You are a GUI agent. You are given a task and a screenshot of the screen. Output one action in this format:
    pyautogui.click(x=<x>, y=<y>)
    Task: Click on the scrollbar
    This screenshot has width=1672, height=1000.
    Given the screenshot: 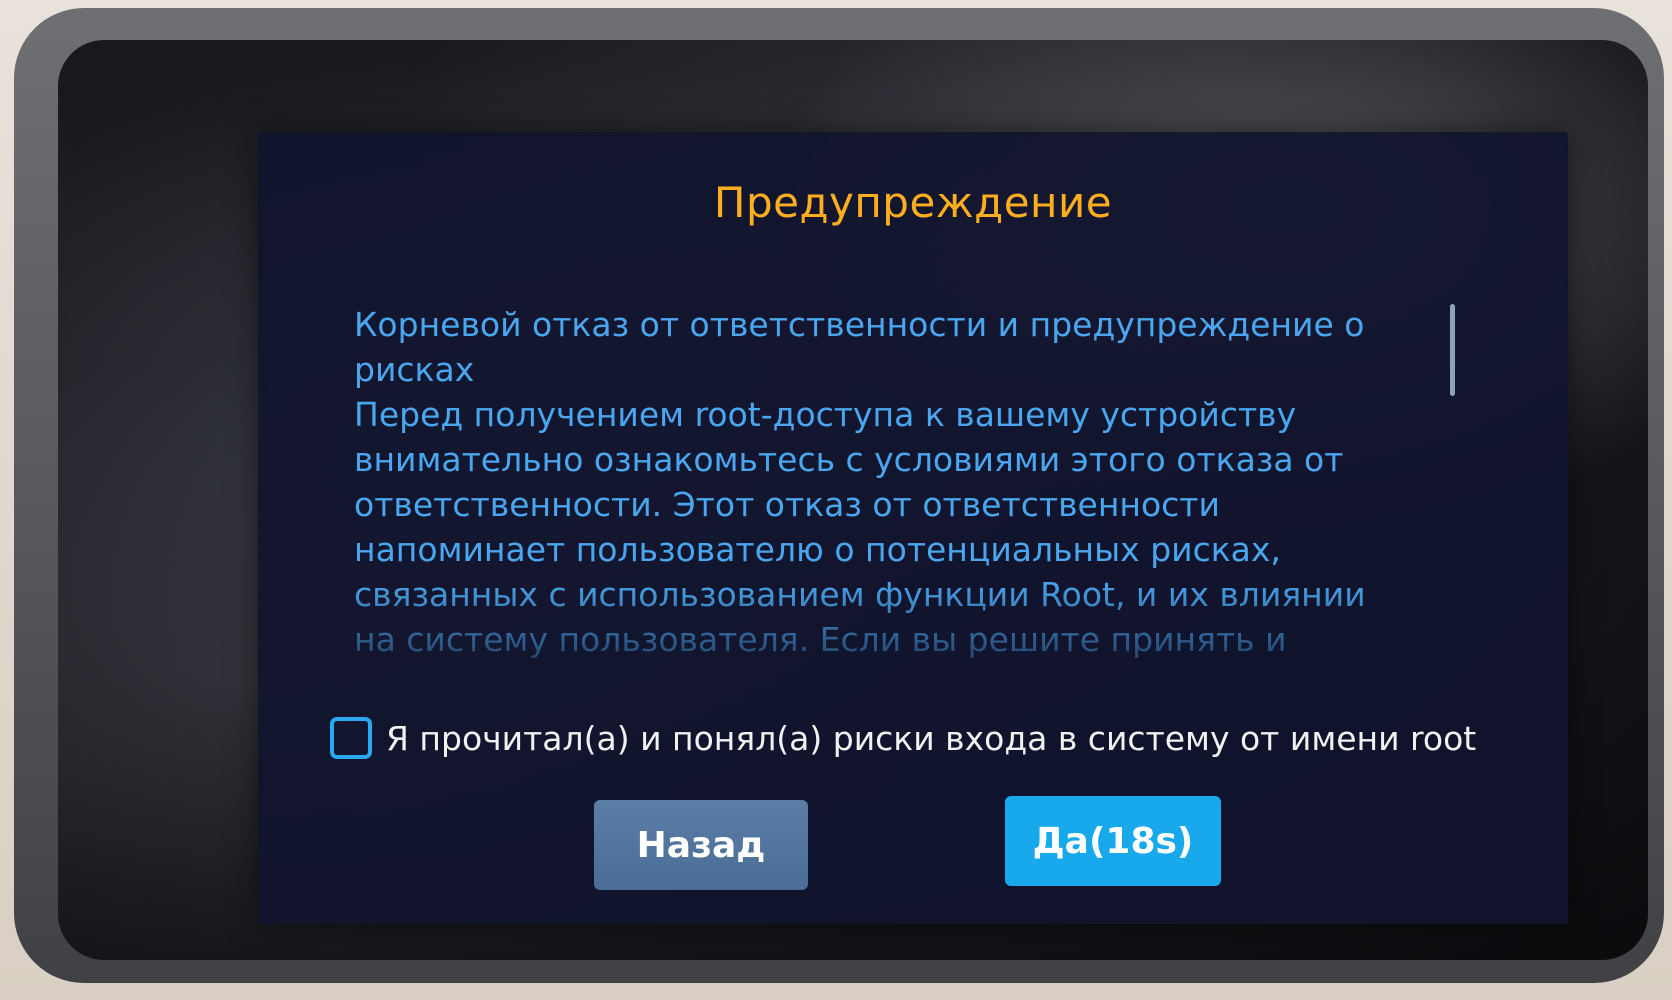 What is the action you would take?
    pyautogui.click(x=1452, y=350)
    